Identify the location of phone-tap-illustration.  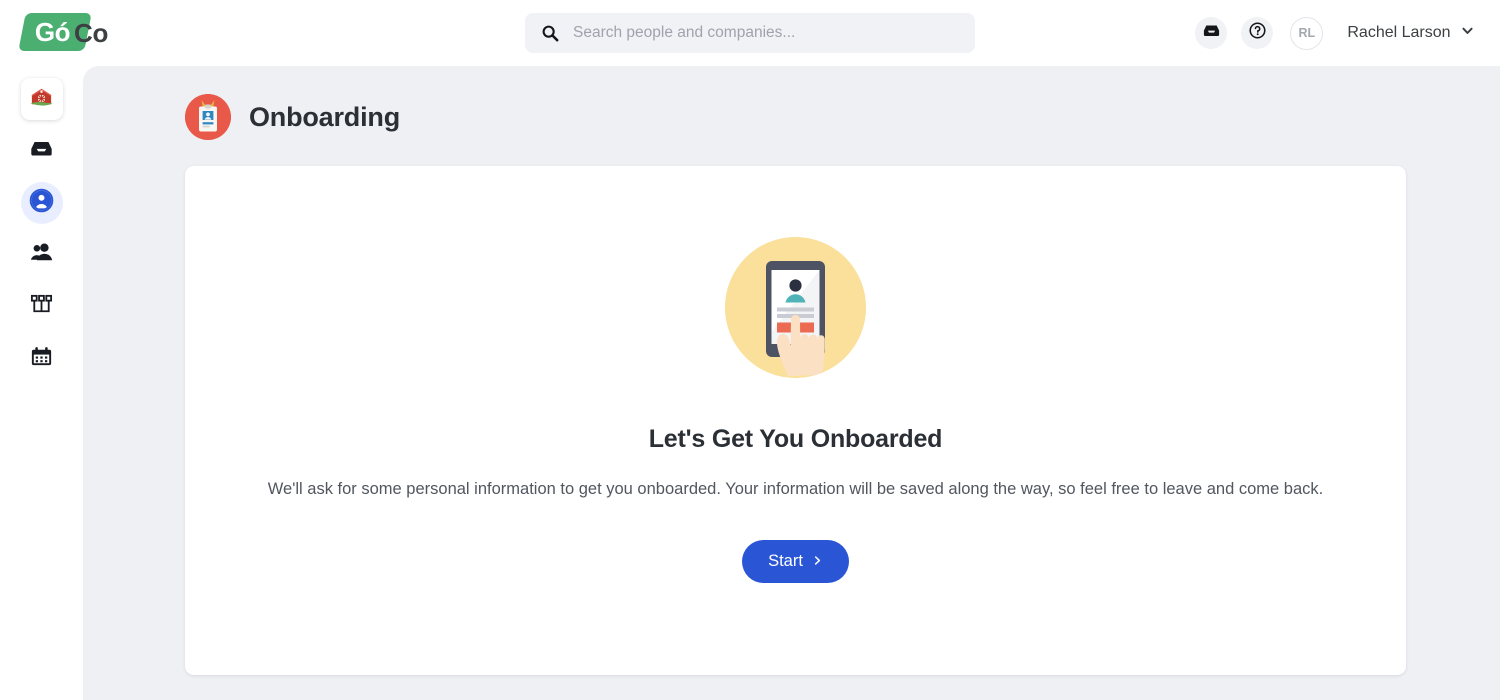
(795, 307).